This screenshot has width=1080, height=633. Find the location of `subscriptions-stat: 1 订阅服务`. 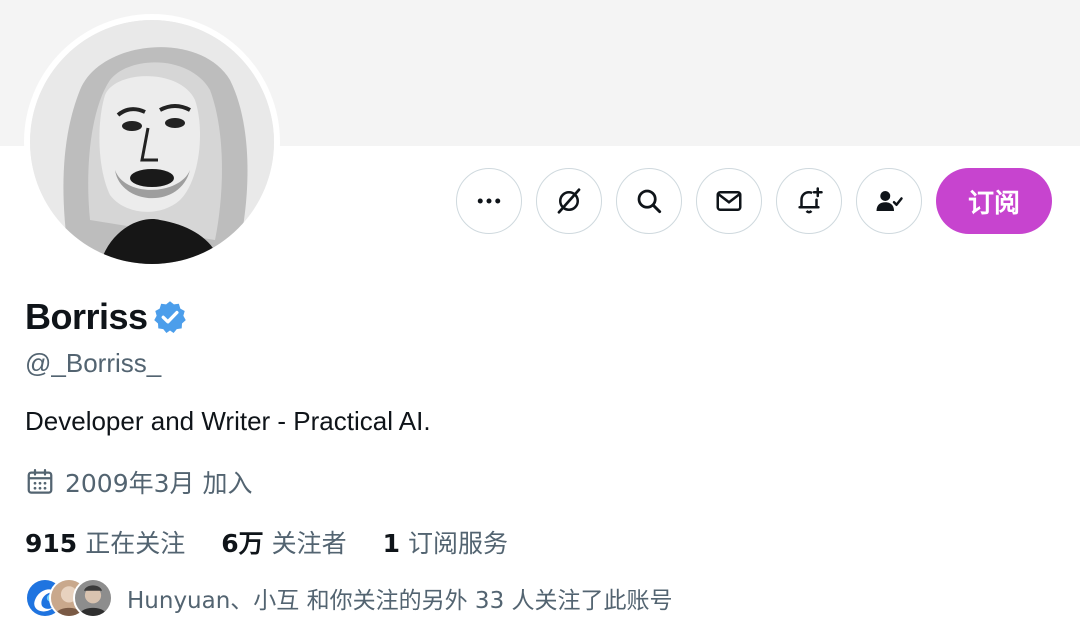

subscriptions-stat: 1 订阅服务 is located at coordinates (445, 542).